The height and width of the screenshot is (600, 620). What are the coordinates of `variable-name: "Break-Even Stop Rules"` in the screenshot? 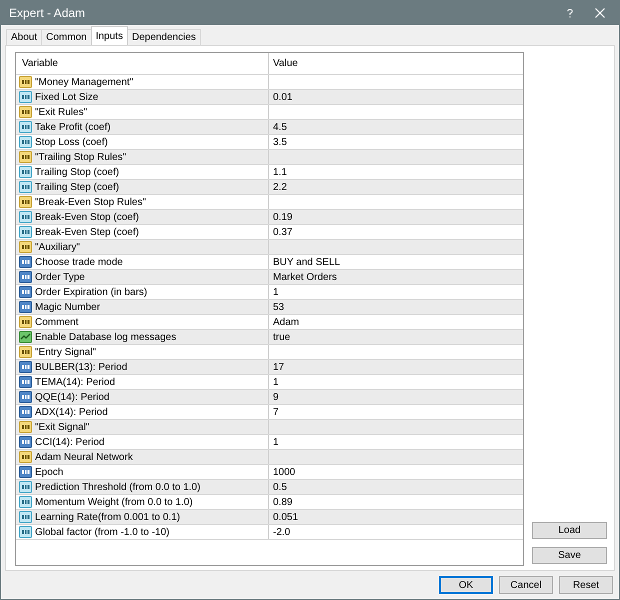 It's located at (90, 202).